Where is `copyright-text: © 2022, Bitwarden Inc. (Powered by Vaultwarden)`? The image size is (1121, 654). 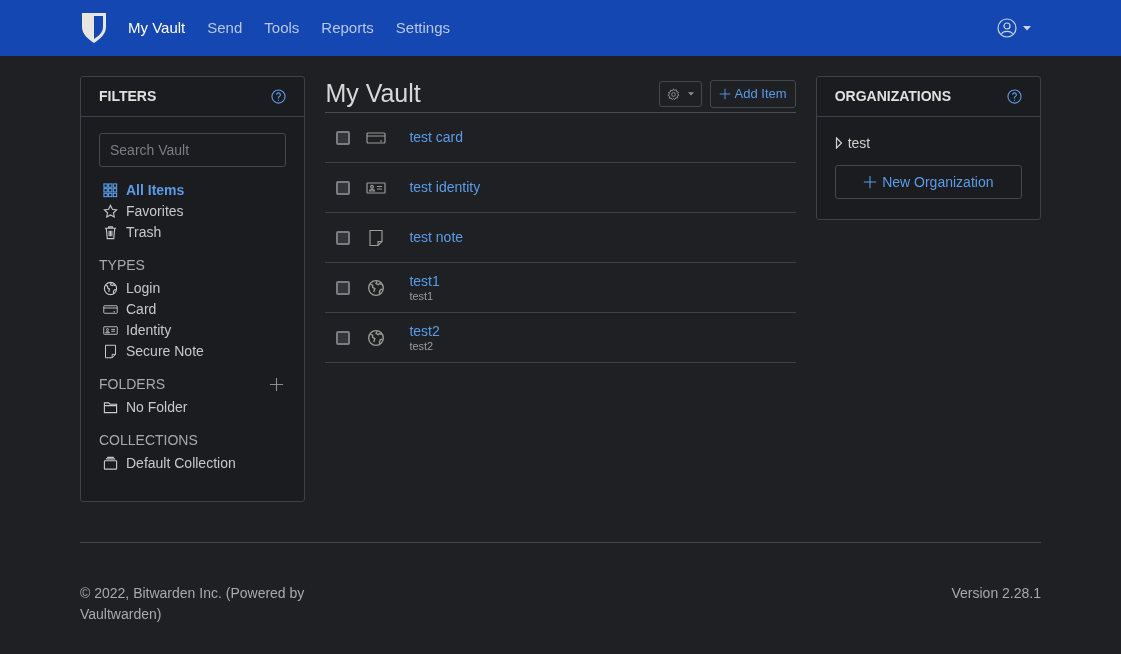
copyright-text: © 2022, Bitwarden Inc. (Powered by Vaultwarden) is located at coordinates (193, 604).